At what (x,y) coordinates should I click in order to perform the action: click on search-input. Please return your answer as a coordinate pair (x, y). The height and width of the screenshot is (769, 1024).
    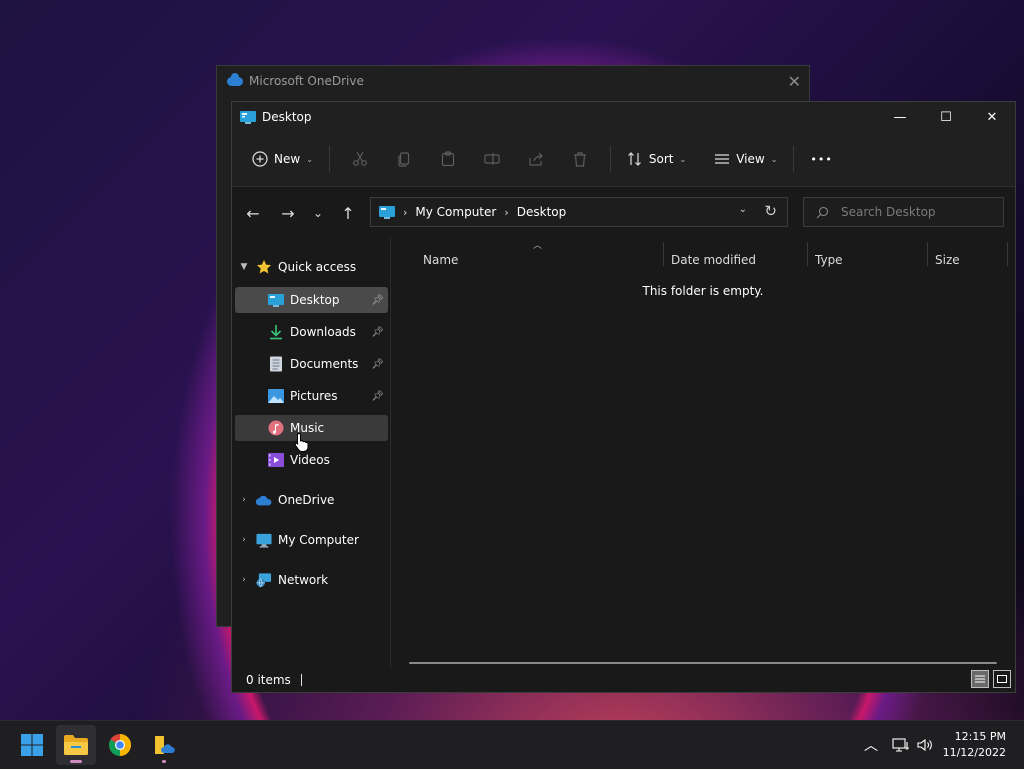
    Looking at the image, I should click on (916, 212).